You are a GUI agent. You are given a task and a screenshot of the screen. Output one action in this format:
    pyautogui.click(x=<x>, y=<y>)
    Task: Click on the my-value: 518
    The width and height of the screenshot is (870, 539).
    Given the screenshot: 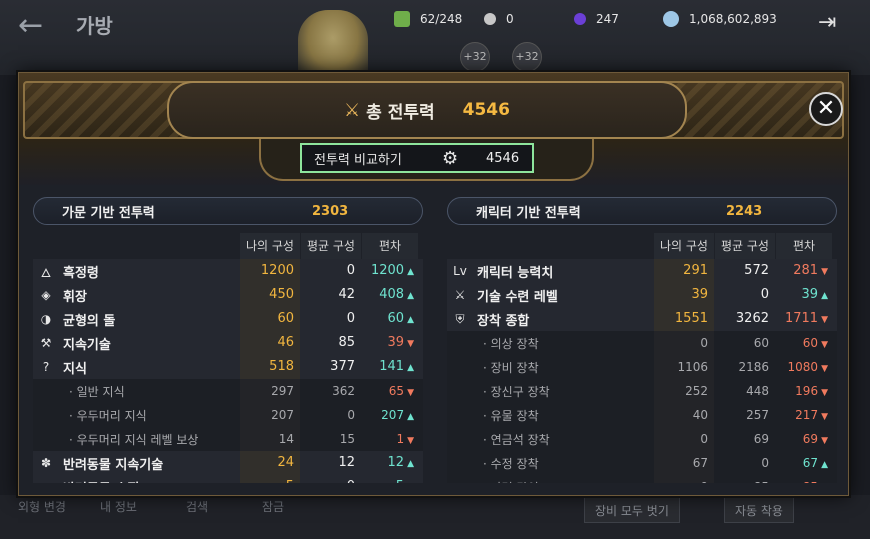 What is the action you would take?
    pyautogui.click(x=270, y=367)
    